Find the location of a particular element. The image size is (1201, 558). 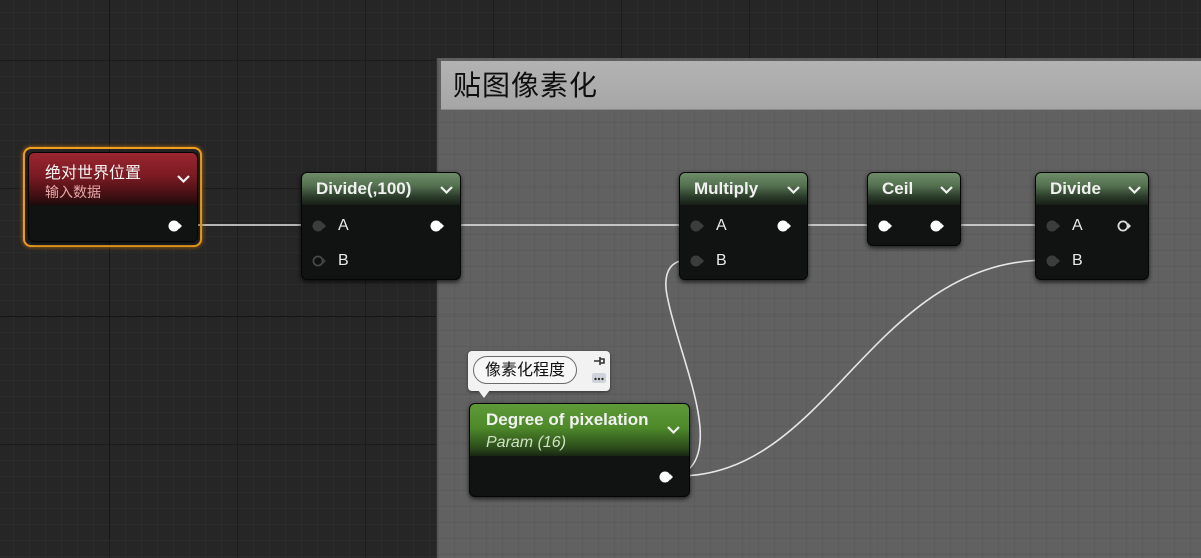

node-header: 绝对世界位置 输入数据 is located at coordinates (113, 179).